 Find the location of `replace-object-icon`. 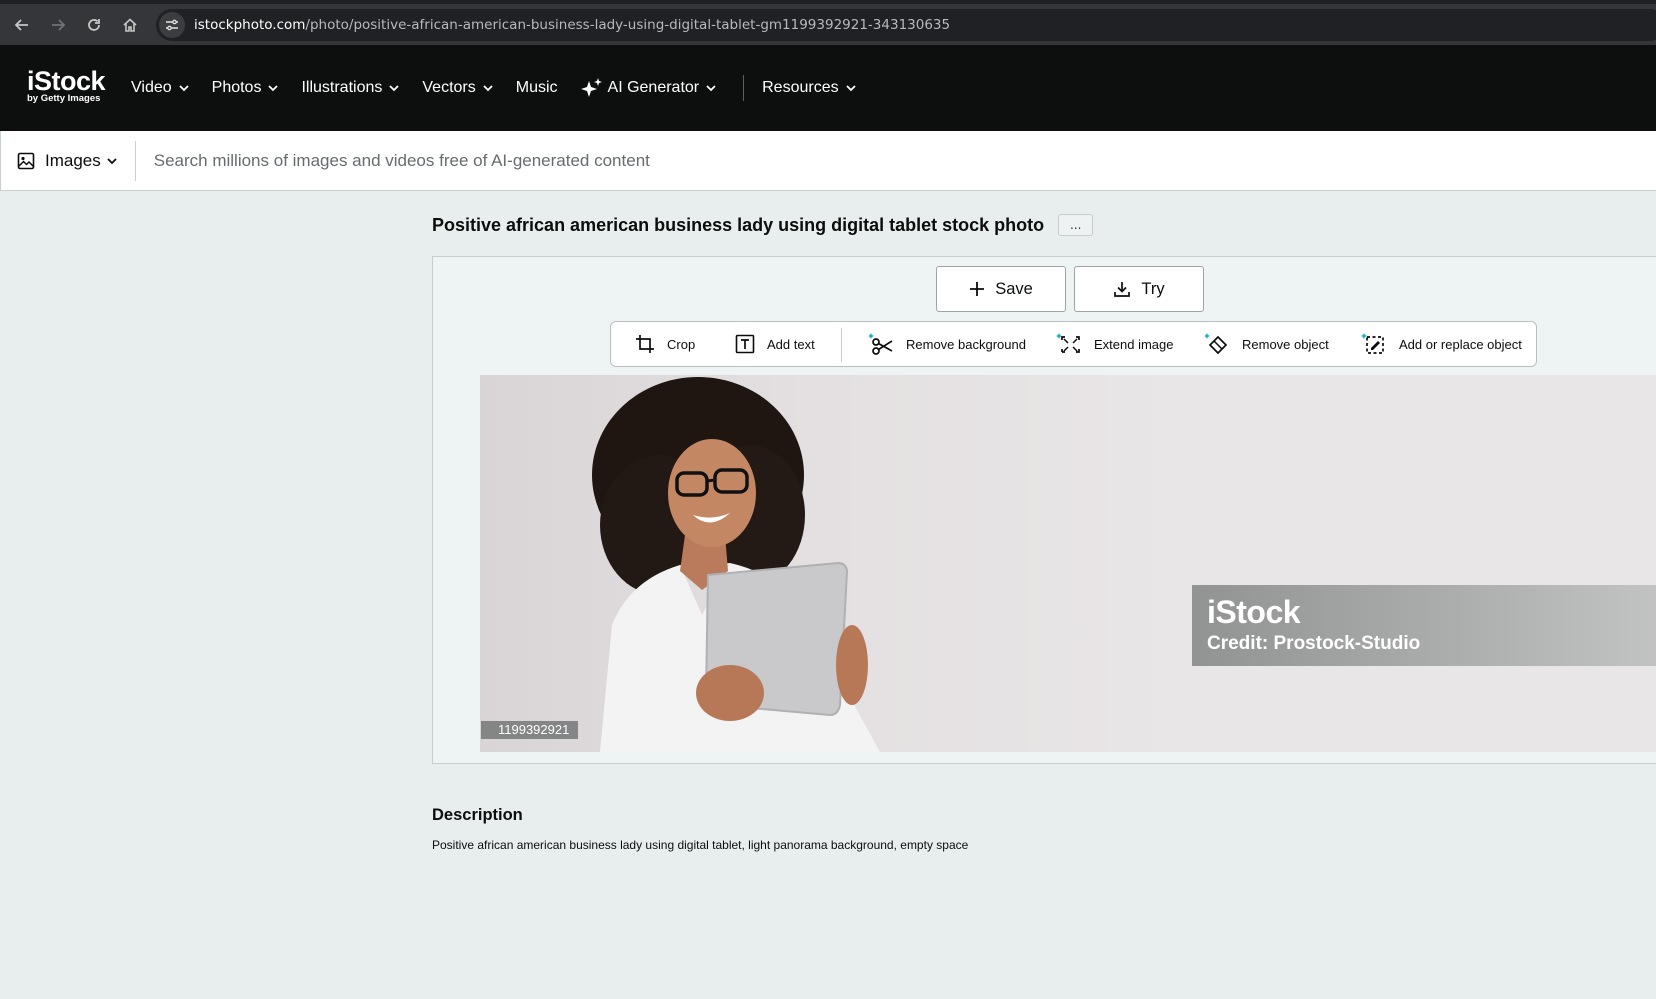

replace-object-icon is located at coordinates (1372, 343).